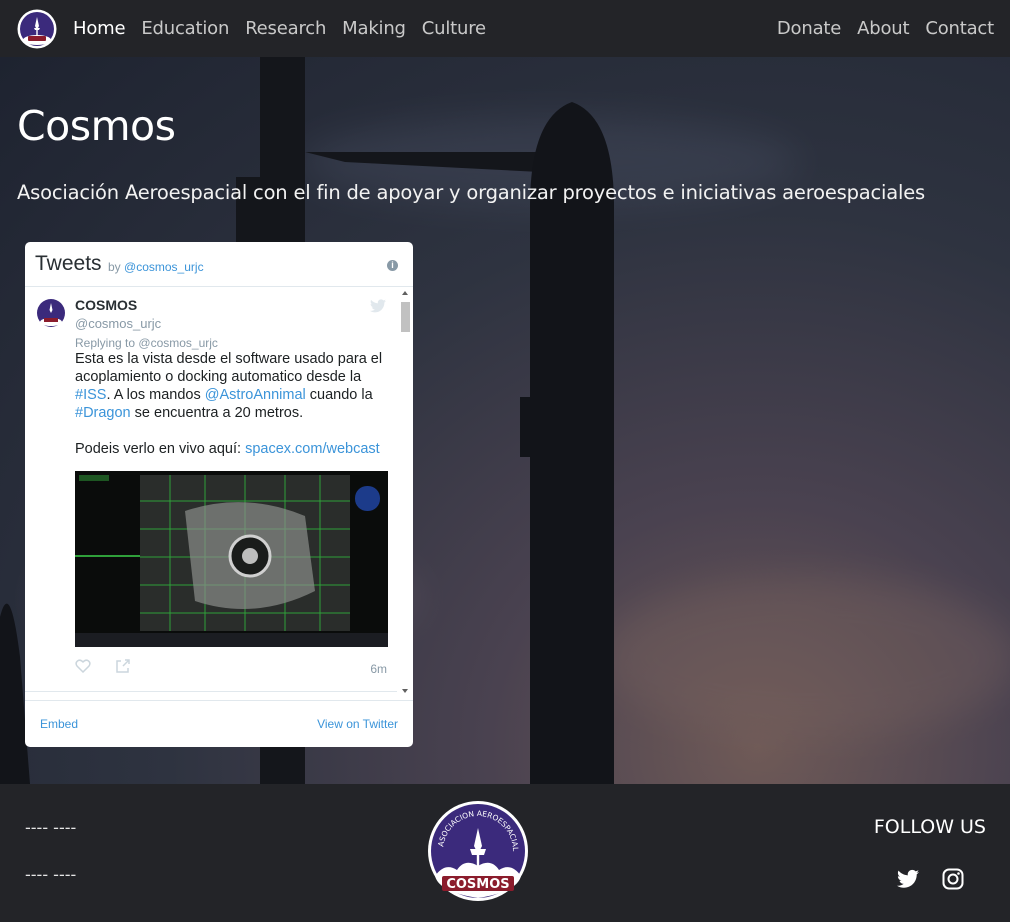 This screenshot has width=1010, height=922. I want to click on twitter-icon, so click(908, 879).